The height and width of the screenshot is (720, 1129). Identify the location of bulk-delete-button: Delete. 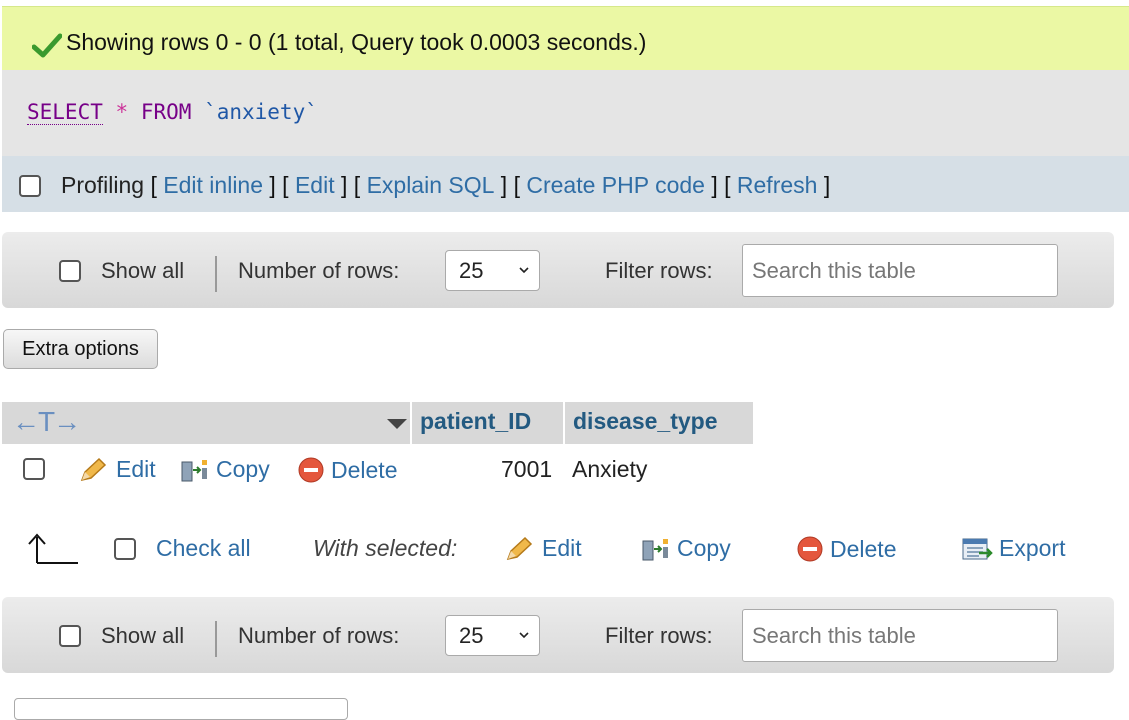
(846, 549).